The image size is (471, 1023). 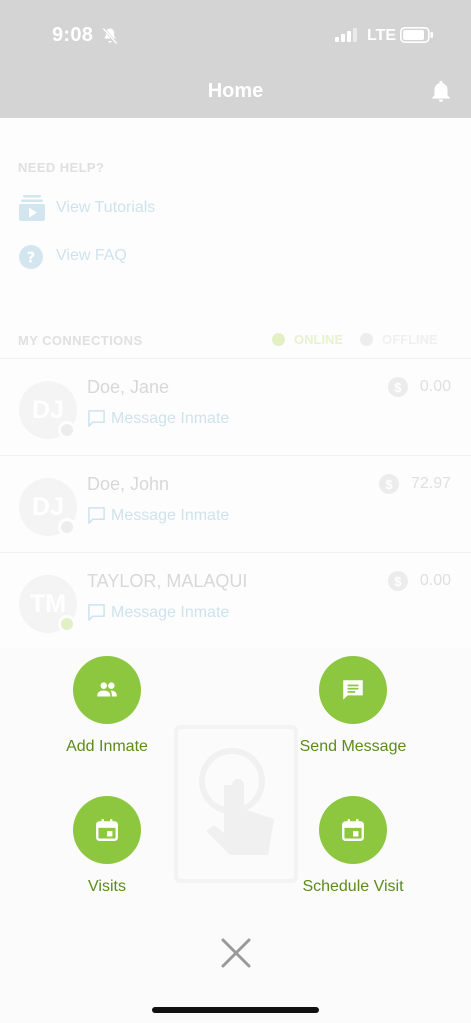 I want to click on view-faq-link: ? View FAQ, so click(x=72, y=256).